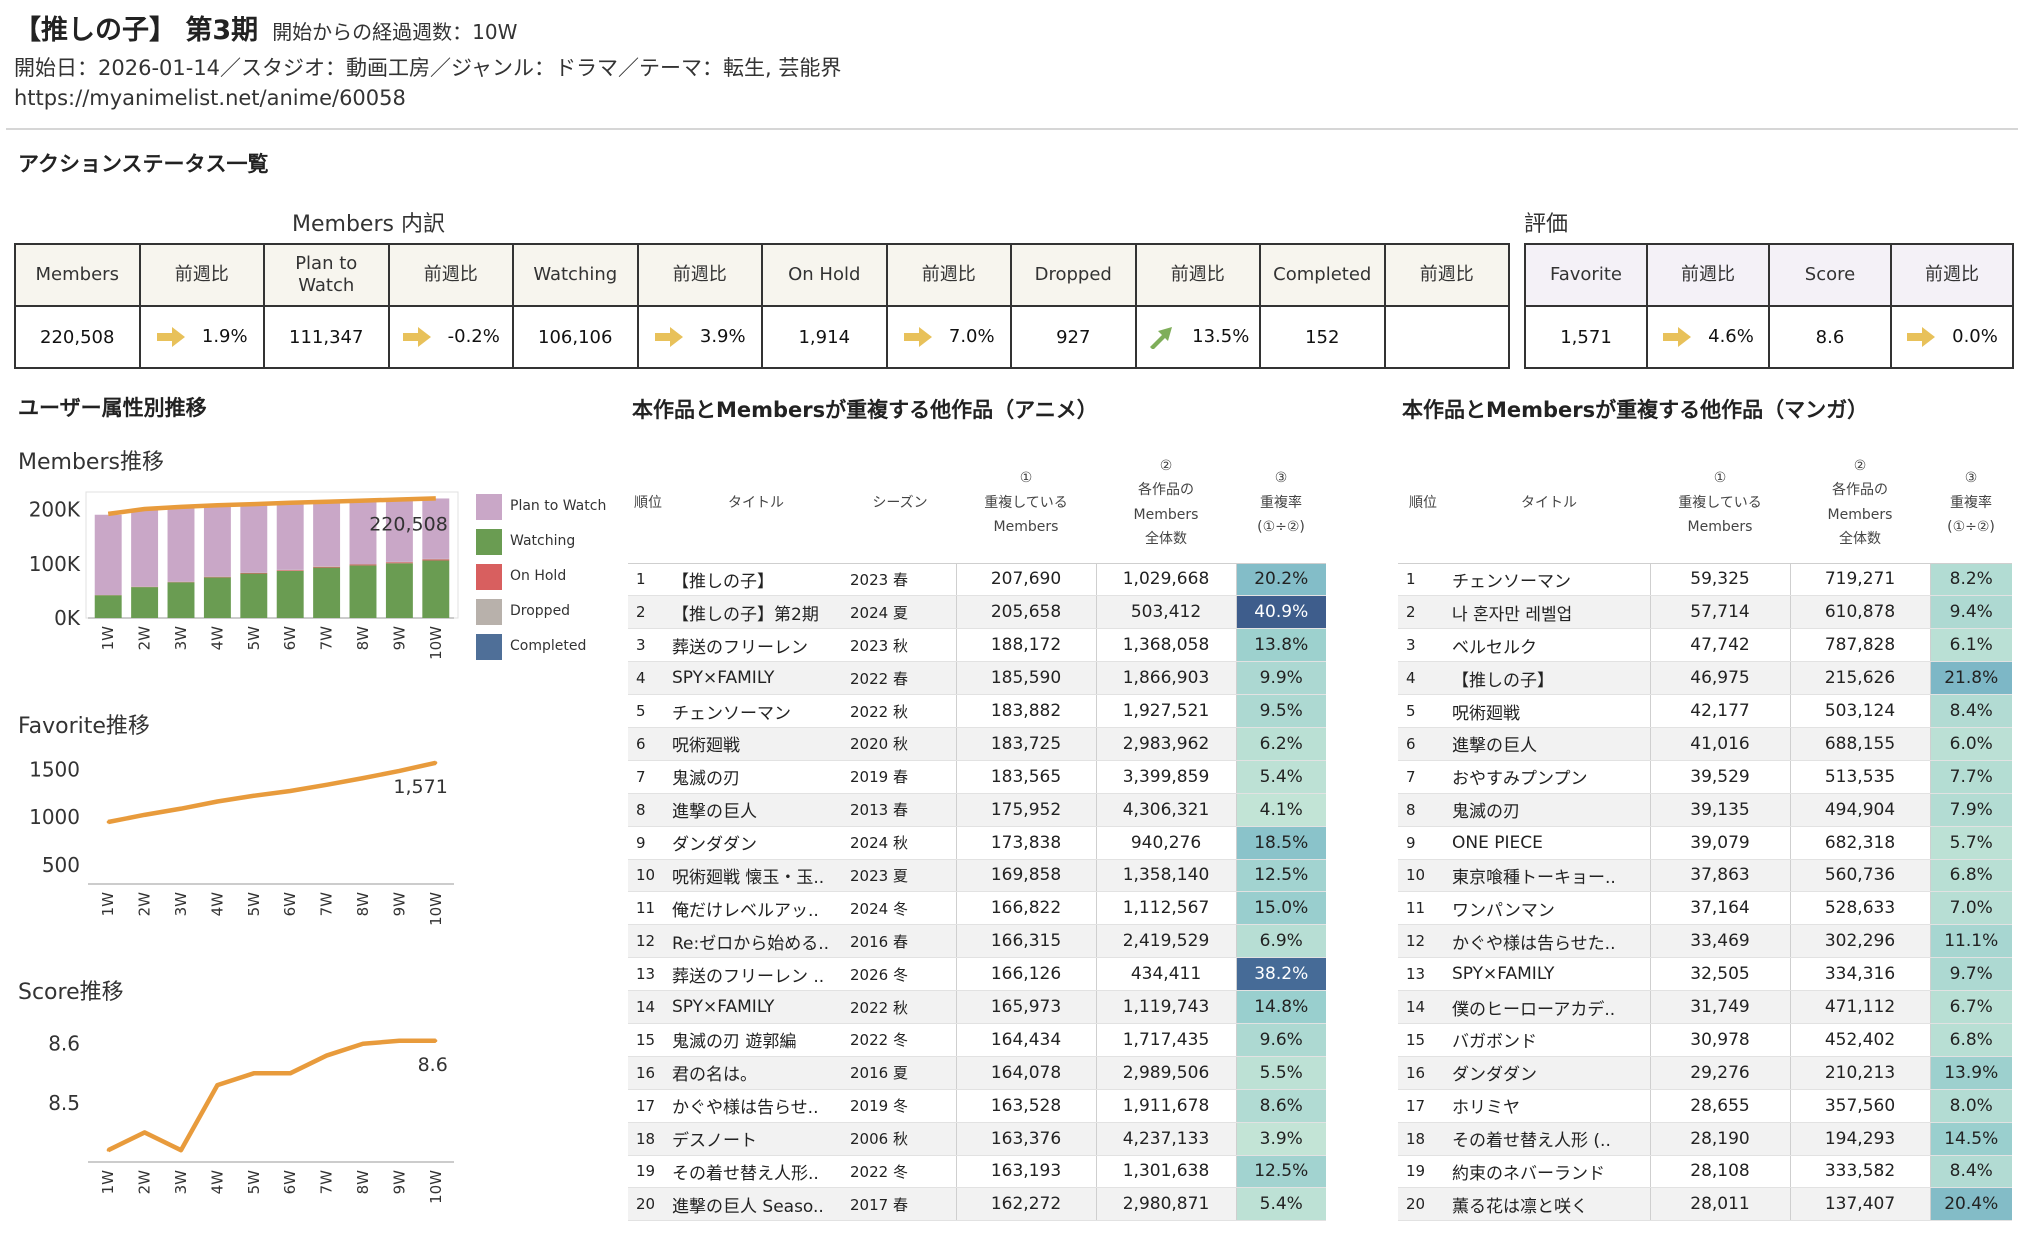  I want to click on table-row: 8 進撃の巨人 2013 春 175,952 4,306,321 4.1%, so click(977, 810).